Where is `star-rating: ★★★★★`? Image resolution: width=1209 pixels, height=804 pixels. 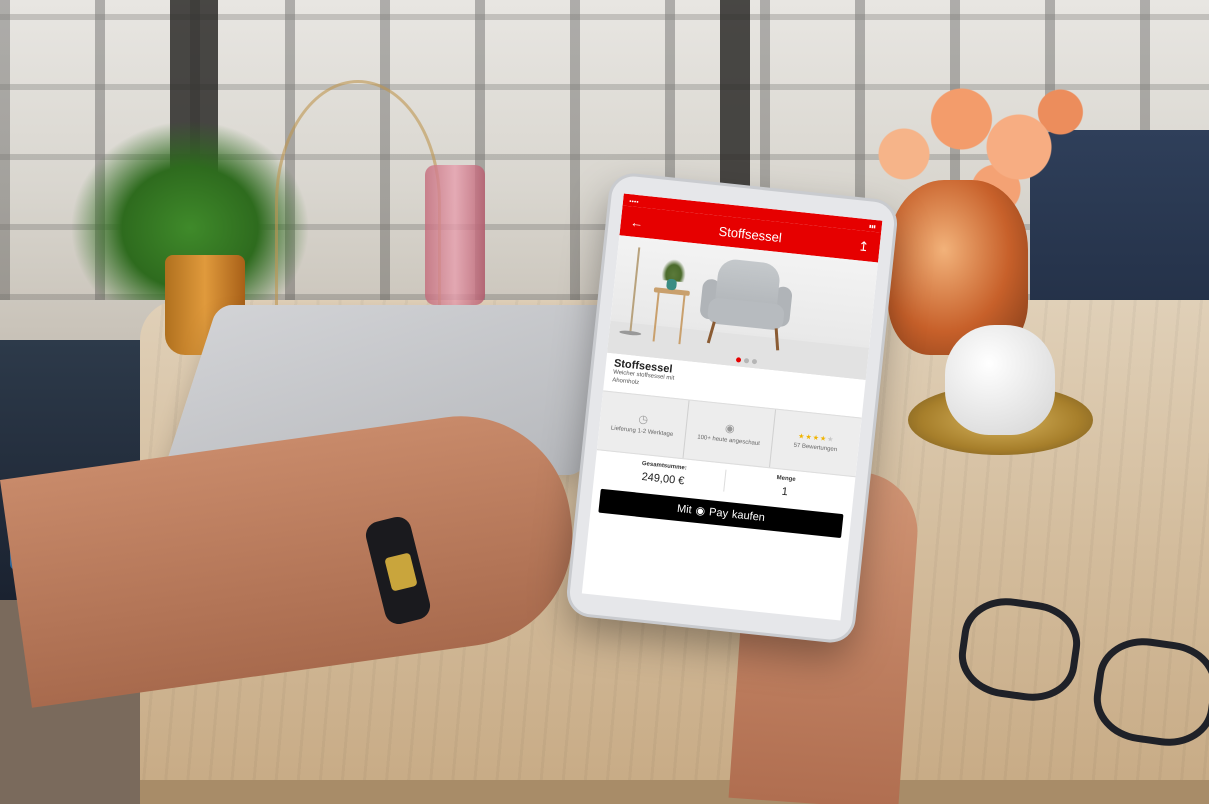
star-rating: ★★★★★ is located at coordinates (816, 438).